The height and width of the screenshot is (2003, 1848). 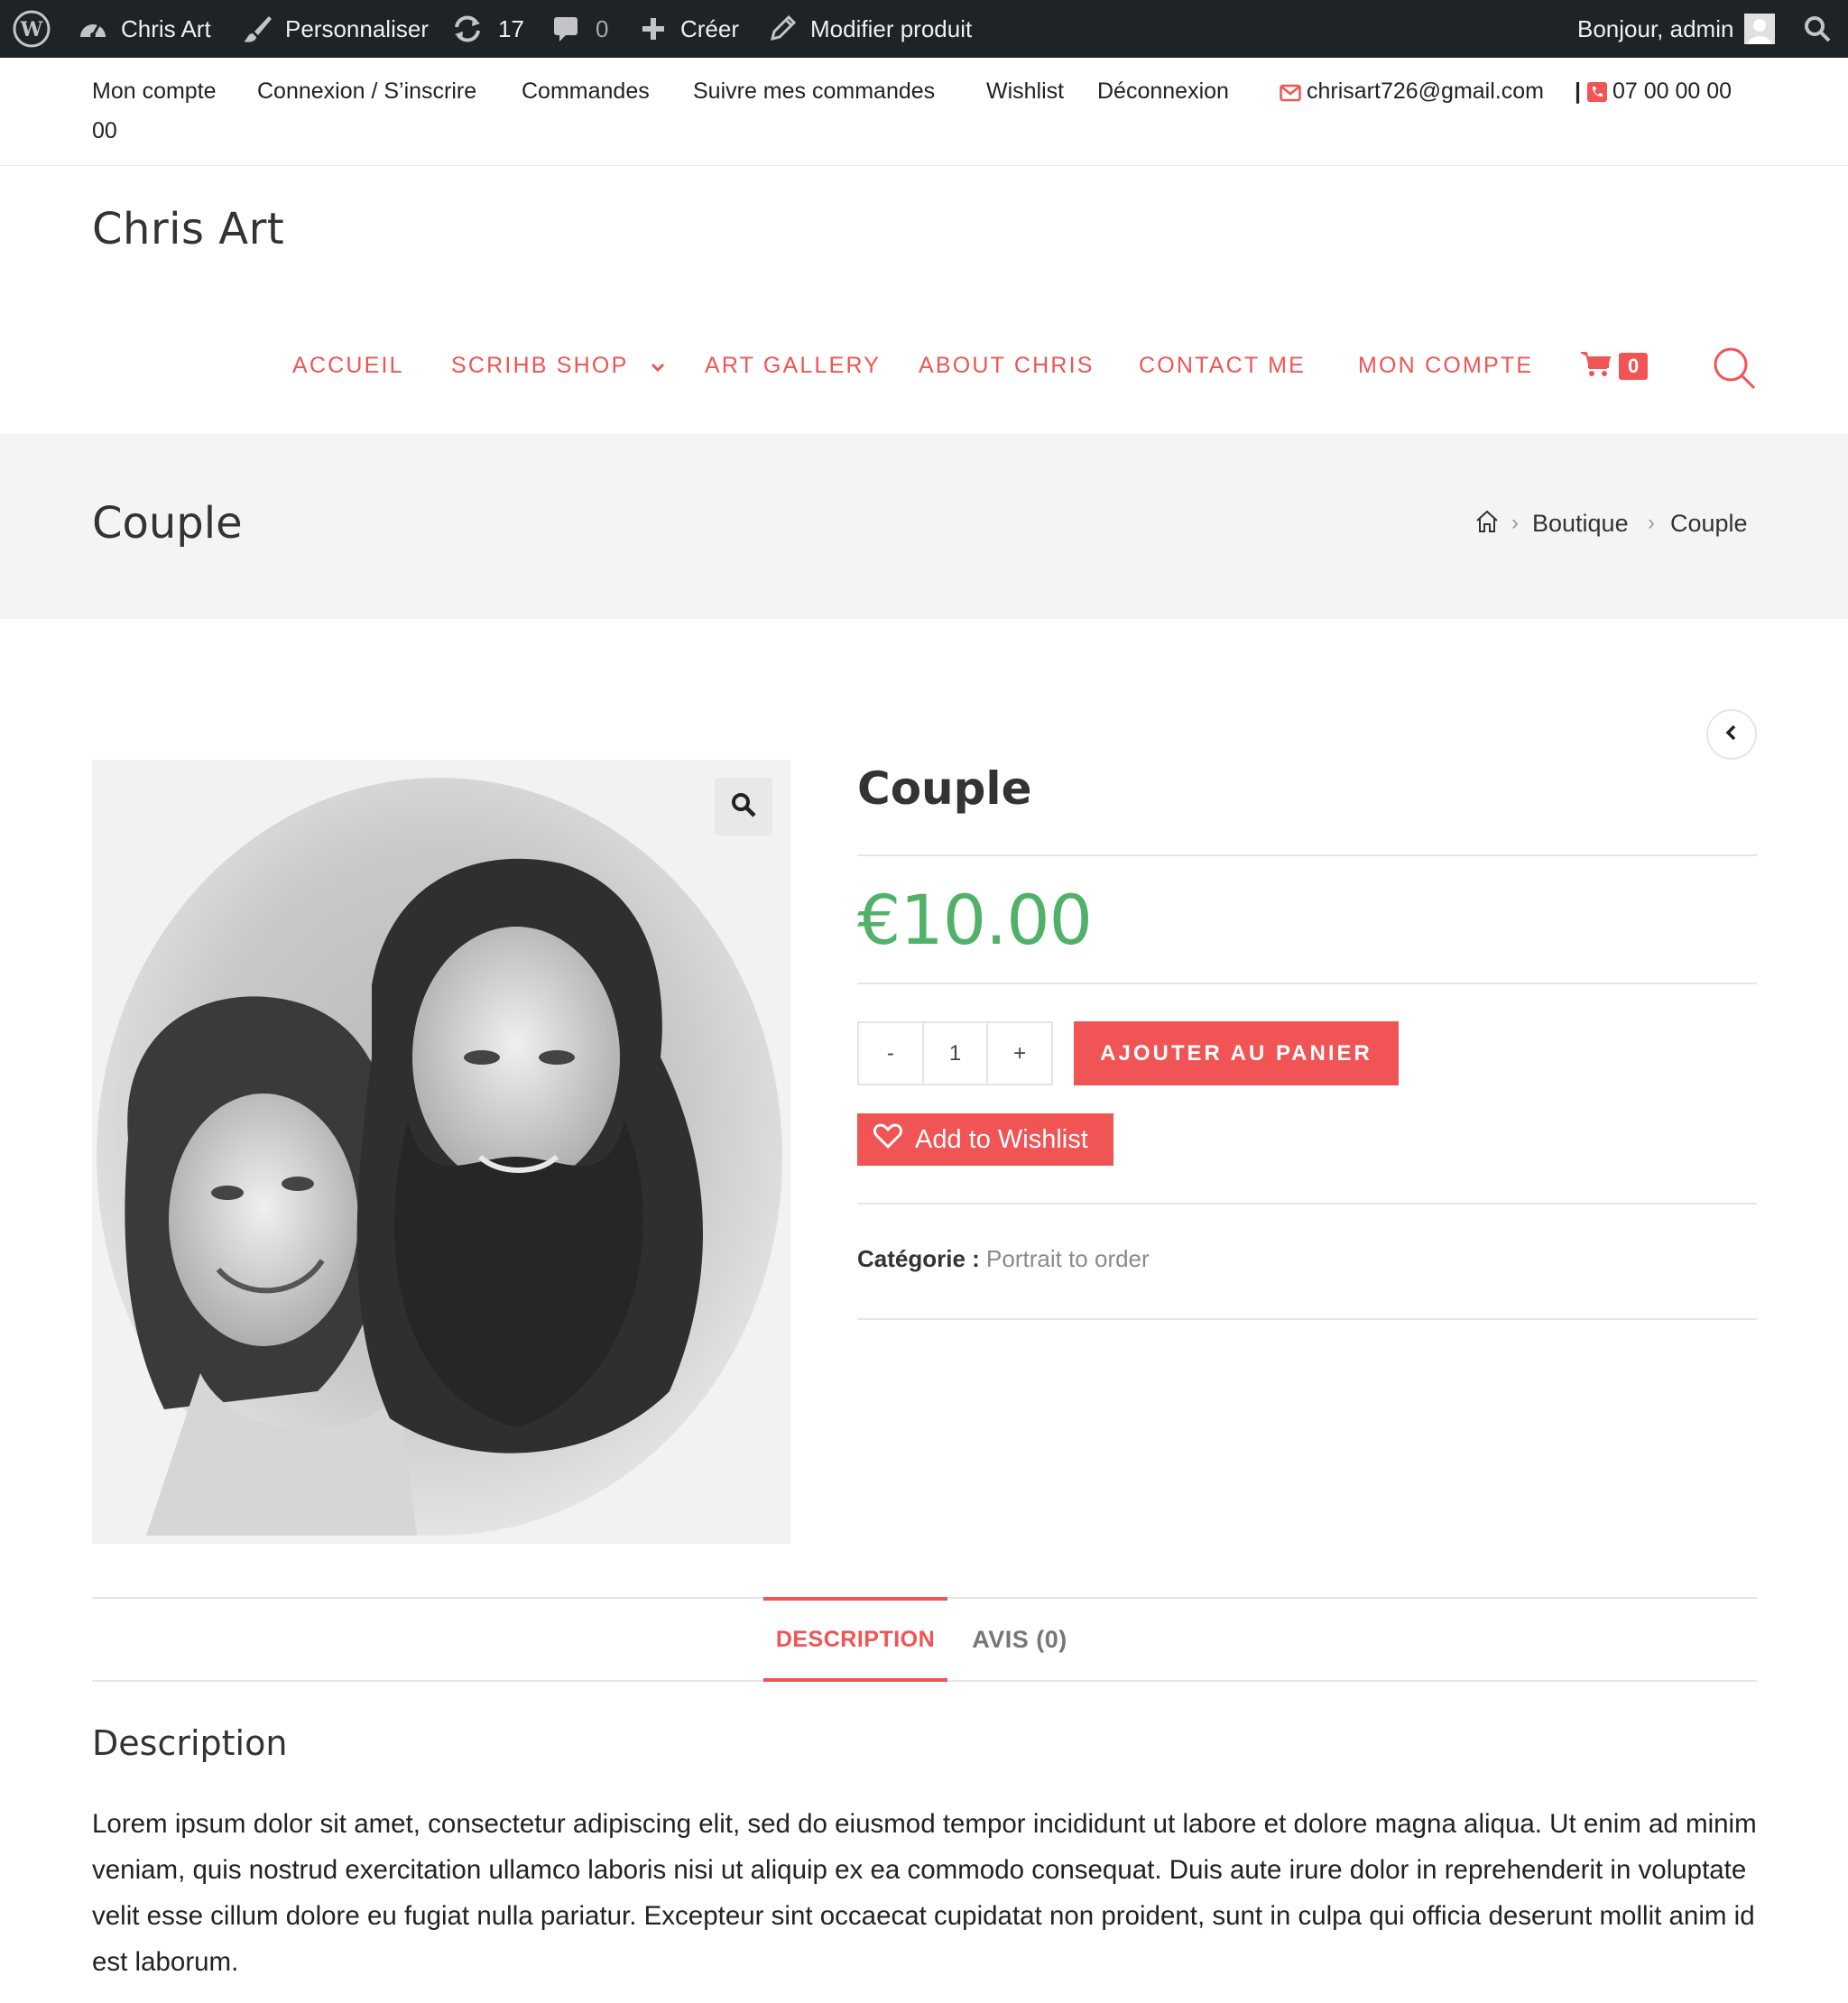 What do you see at coordinates (1163, 91) in the screenshot?
I see `topbar-link-logout: Déconnexion` at bounding box center [1163, 91].